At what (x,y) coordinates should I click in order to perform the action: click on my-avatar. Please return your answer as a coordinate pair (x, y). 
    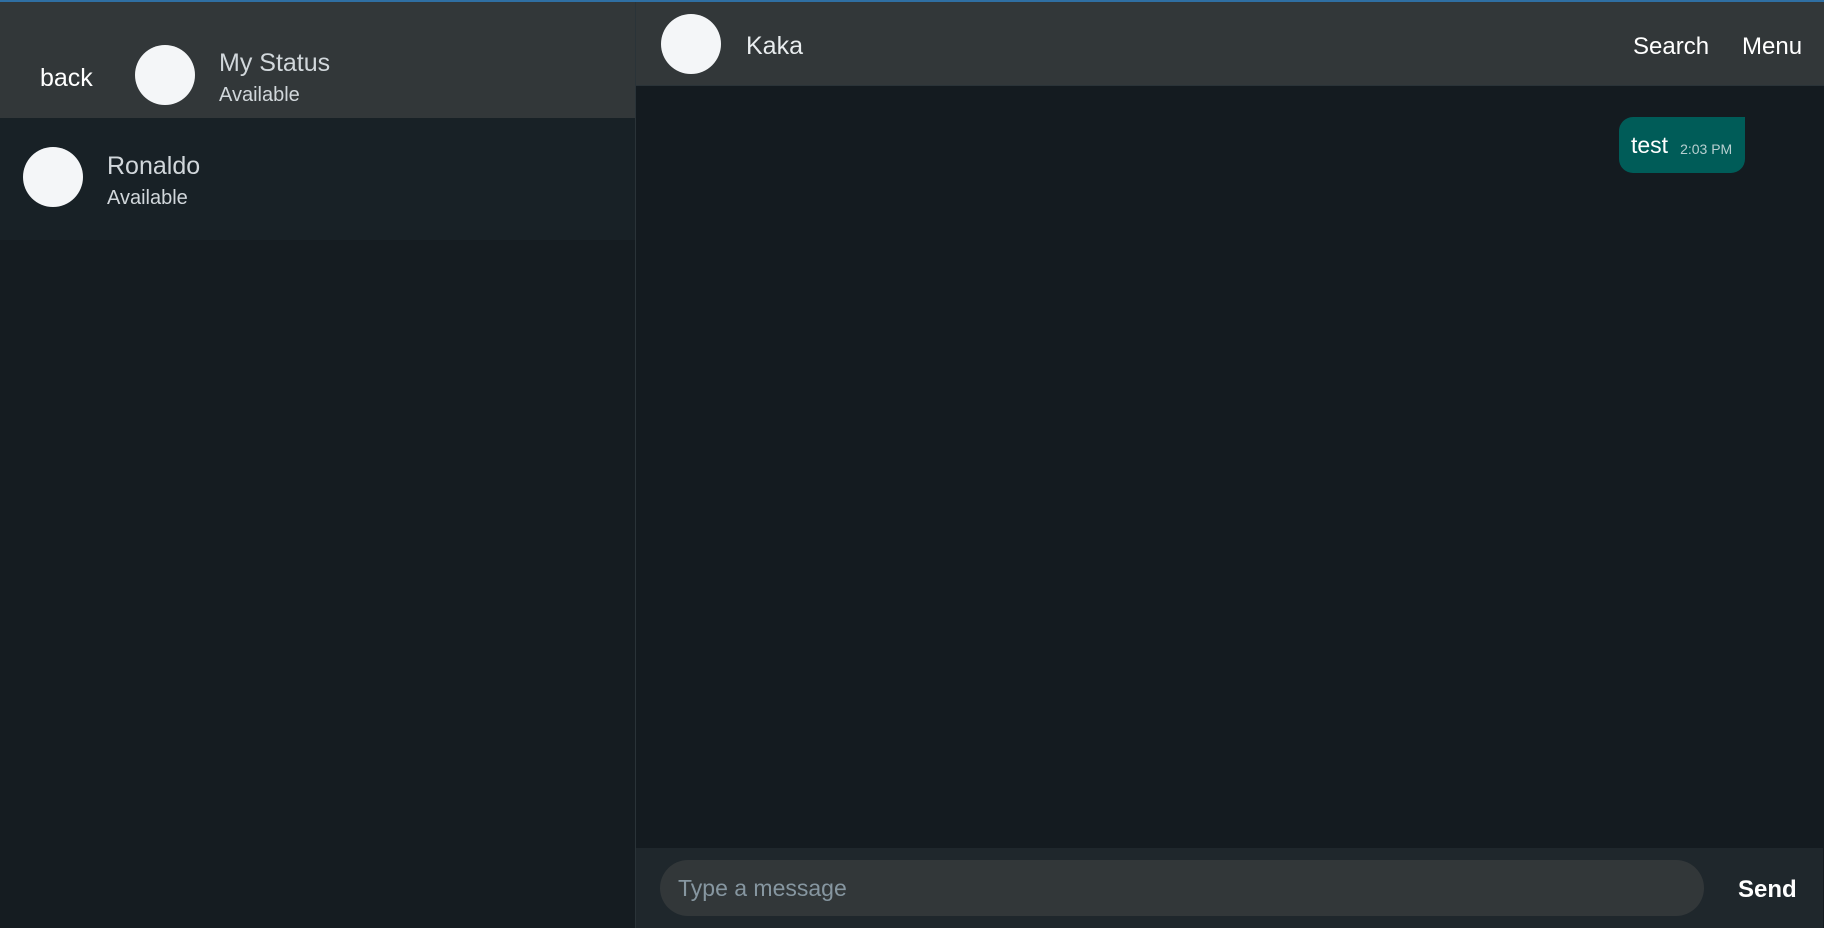
    Looking at the image, I should click on (165, 75).